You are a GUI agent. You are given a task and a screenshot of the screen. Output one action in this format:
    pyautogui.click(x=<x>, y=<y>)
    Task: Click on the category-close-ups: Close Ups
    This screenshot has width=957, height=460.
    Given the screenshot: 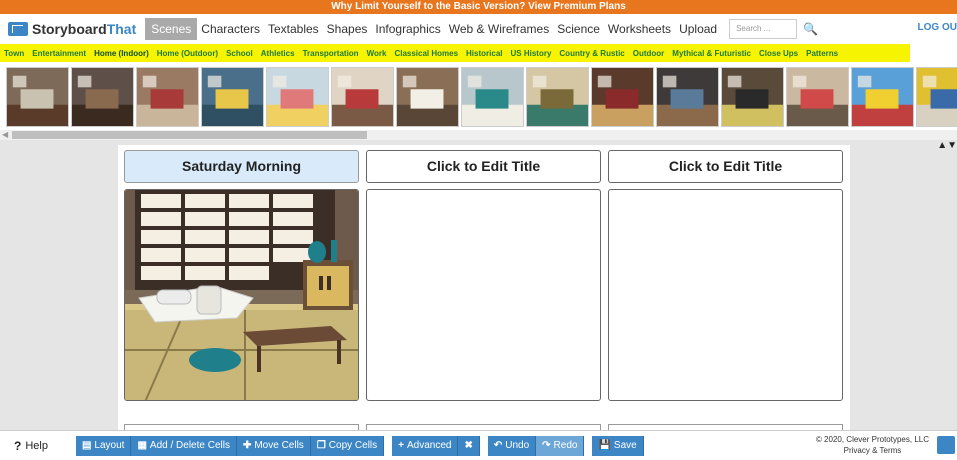 What is the action you would take?
    pyautogui.click(x=778, y=53)
    